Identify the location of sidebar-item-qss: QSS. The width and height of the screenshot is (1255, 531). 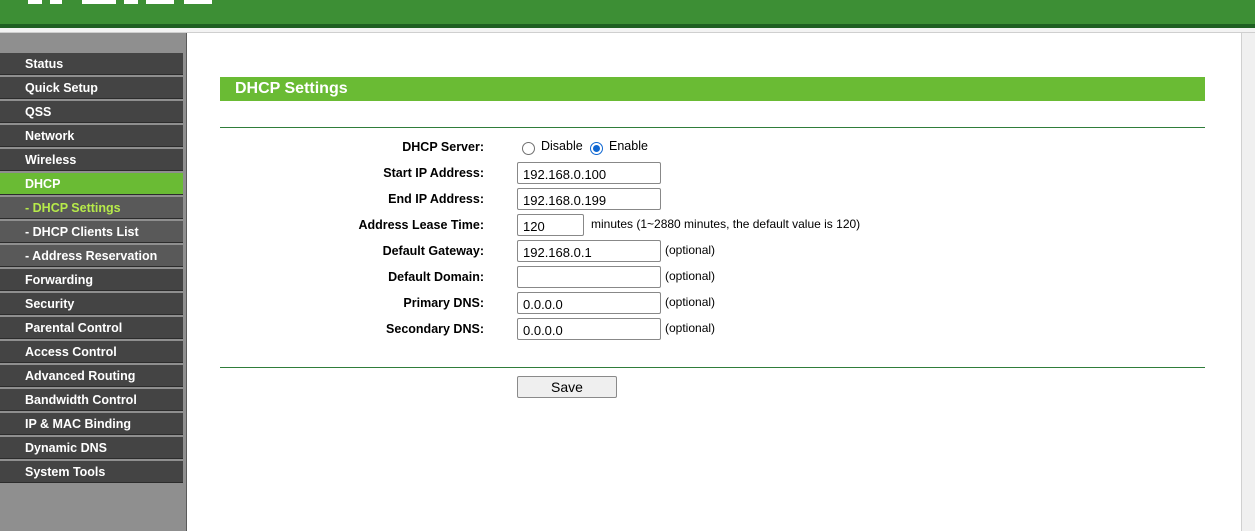
(91, 112).